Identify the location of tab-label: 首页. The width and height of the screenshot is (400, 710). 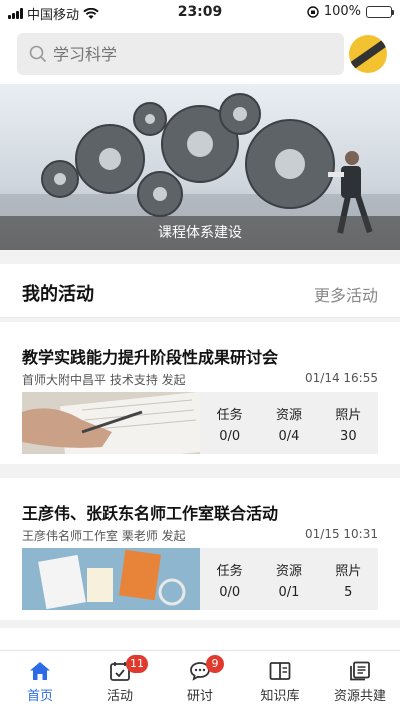
(39, 696).